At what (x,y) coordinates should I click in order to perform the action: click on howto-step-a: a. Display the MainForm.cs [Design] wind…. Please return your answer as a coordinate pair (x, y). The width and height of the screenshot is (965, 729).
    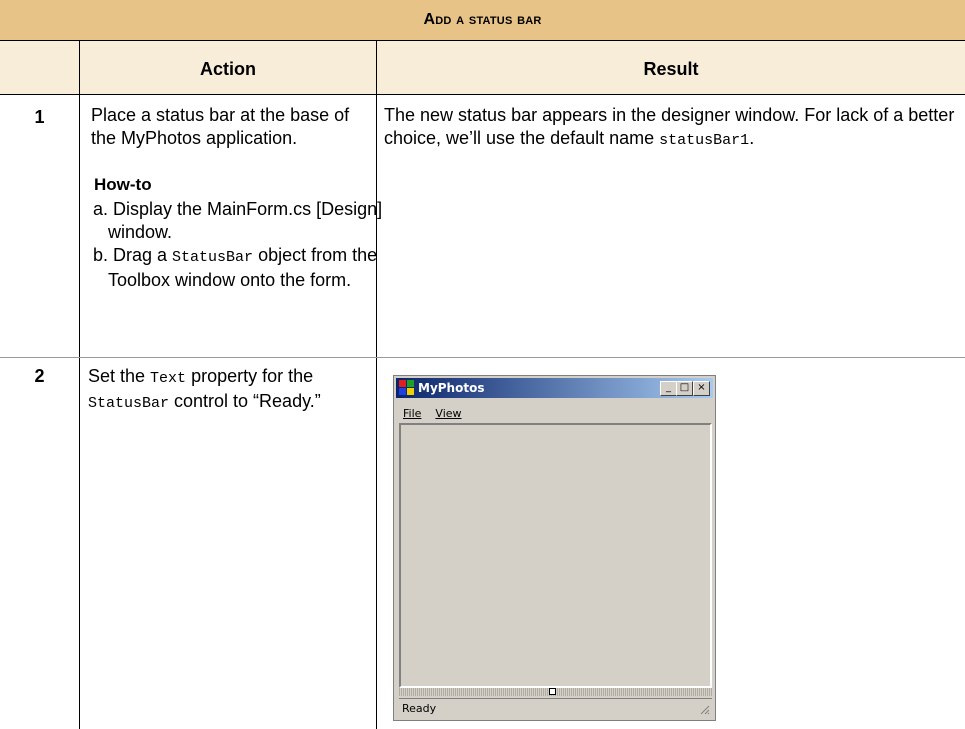
    Looking at the image, I should click on (238, 221).